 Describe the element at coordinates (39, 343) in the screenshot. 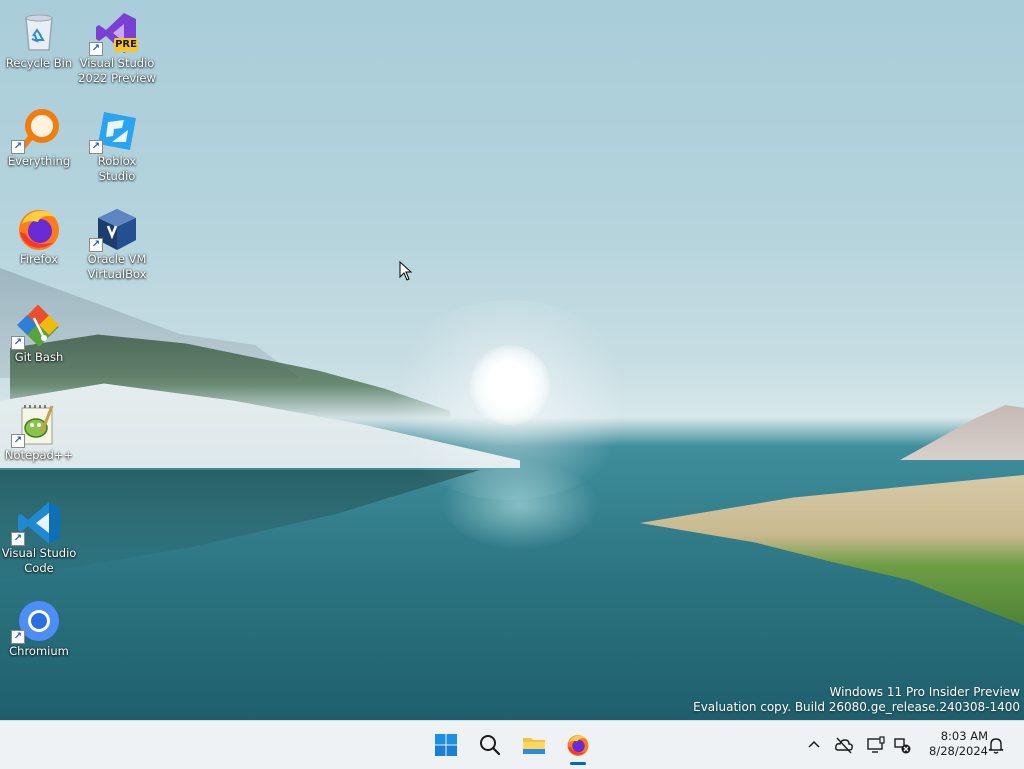

I see `desktop-icon-git-bash: ↗ Git Bash` at that location.